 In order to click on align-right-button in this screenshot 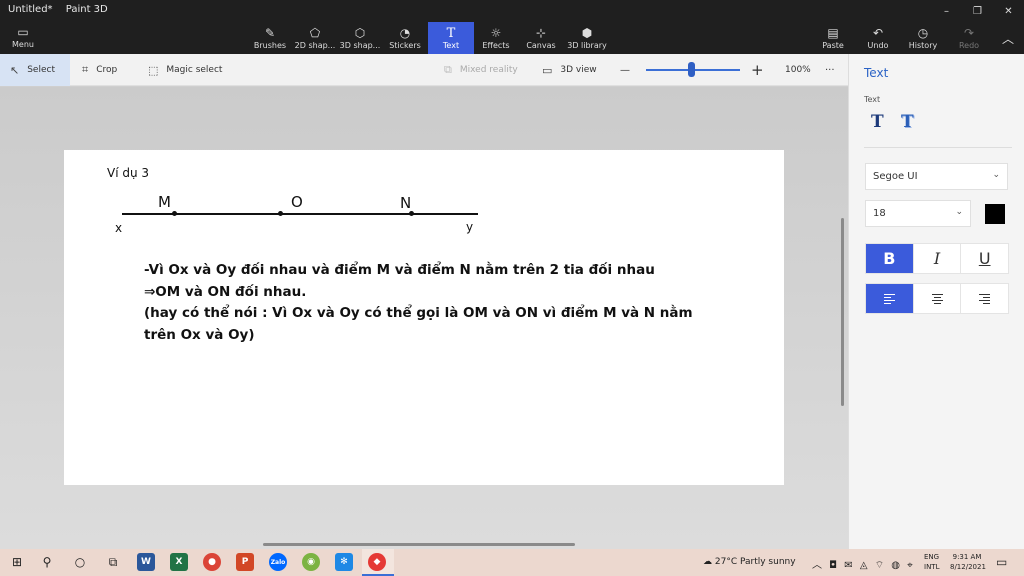, I will do `click(984, 298)`.